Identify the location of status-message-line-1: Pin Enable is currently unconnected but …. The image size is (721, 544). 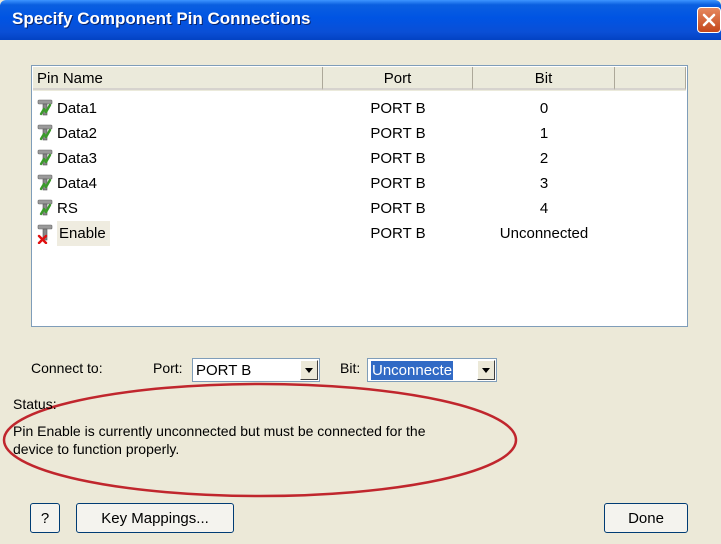
(219, 431).